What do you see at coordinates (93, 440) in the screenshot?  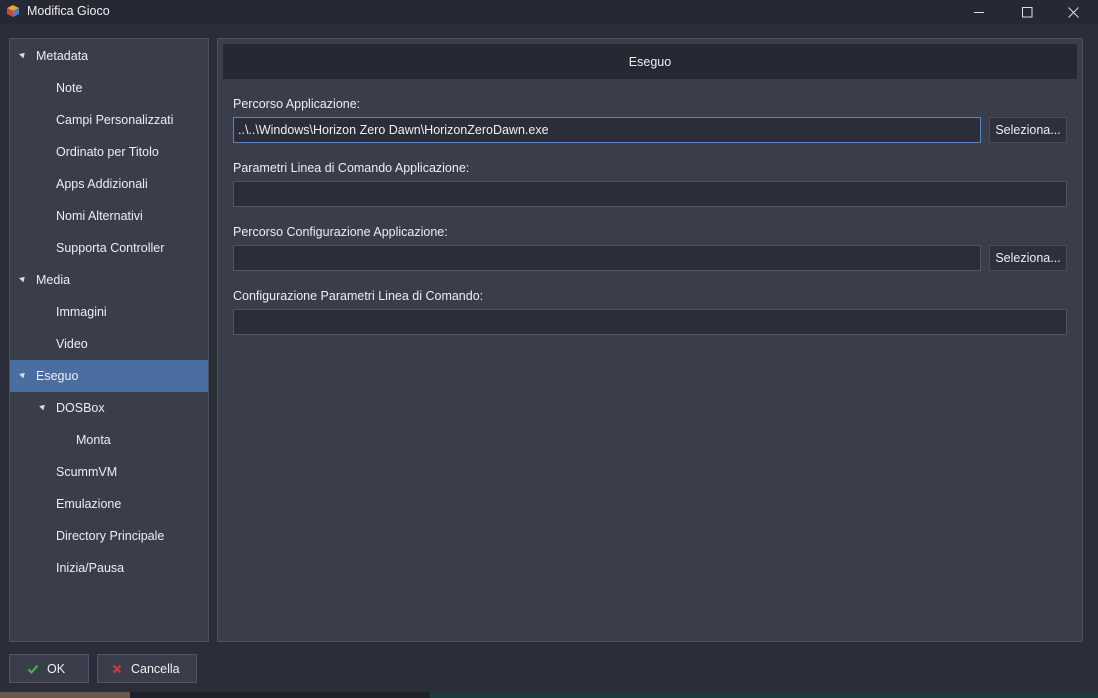 I see `sidebar-item-label: Monta` at bounding box center [93, 440].